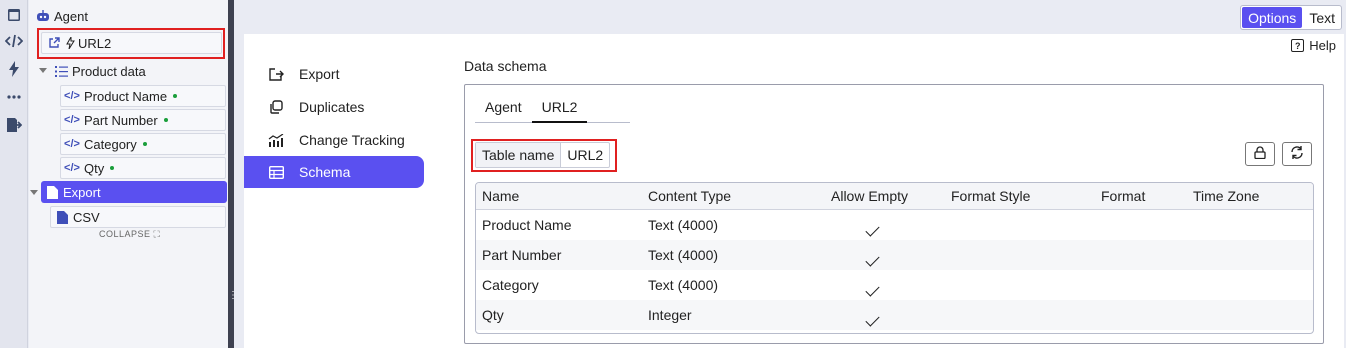 The image size is (1346, 348). I want to click on cell-content-type: Integer, so click(670, 315).